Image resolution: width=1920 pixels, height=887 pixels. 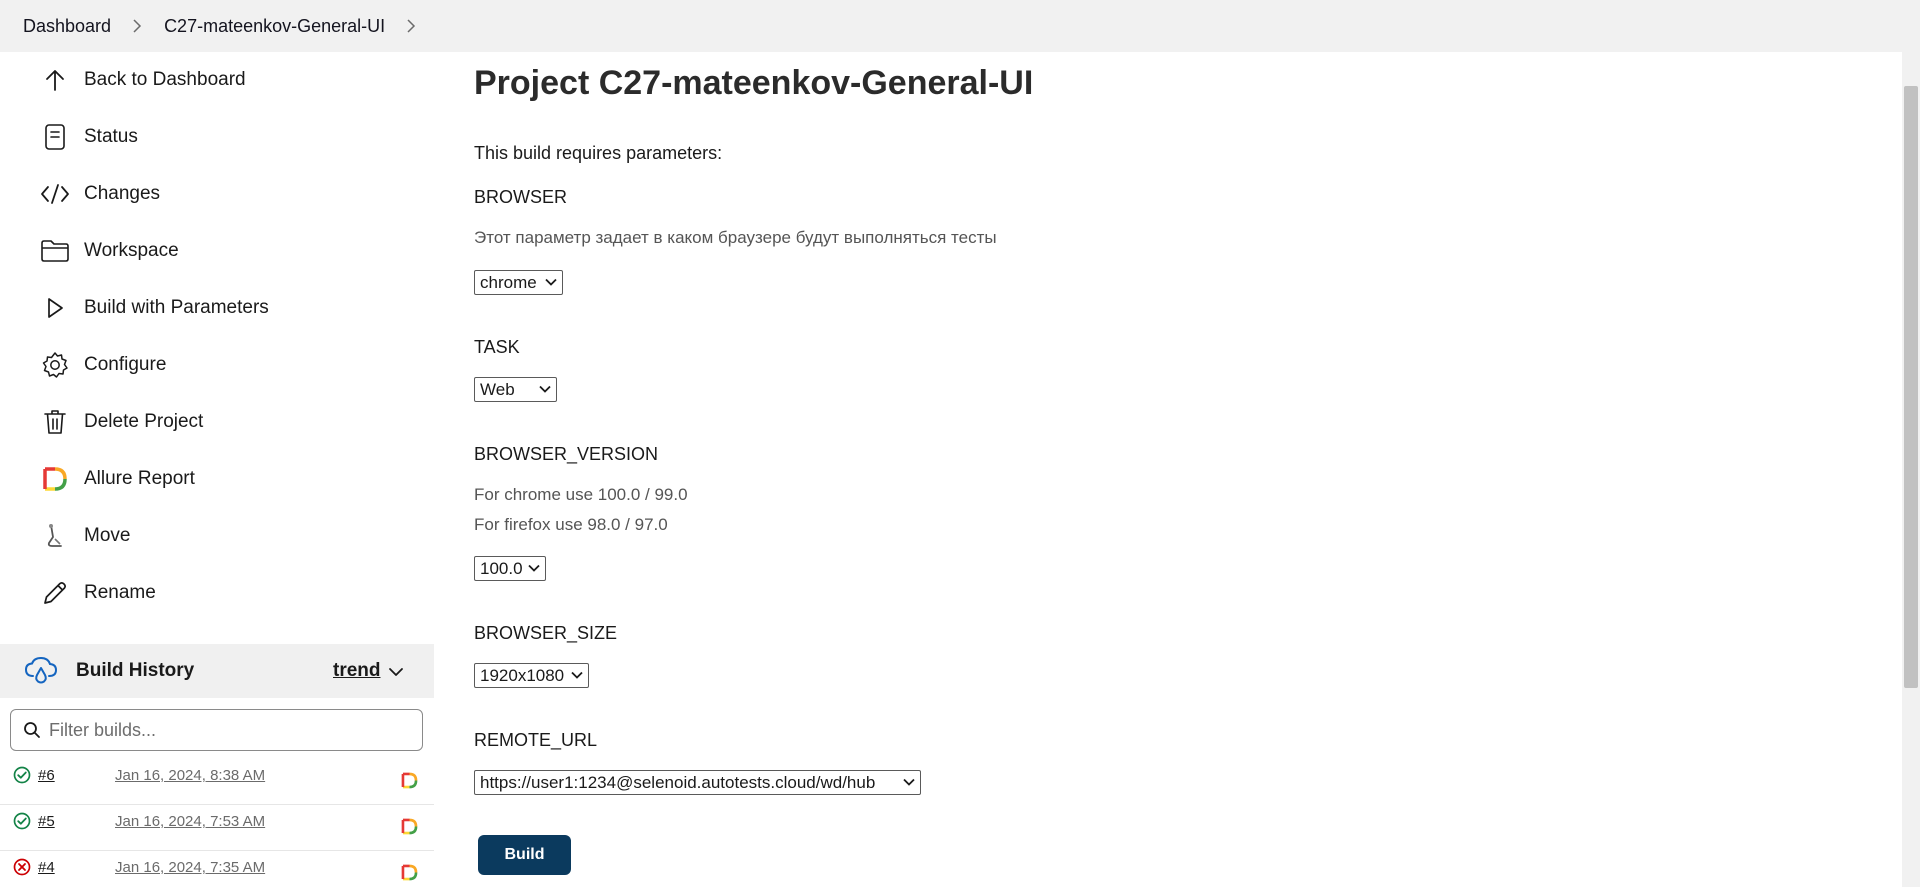 I want to click on sidebar-item-workspace: Workspace, so click(x=217, y=251).